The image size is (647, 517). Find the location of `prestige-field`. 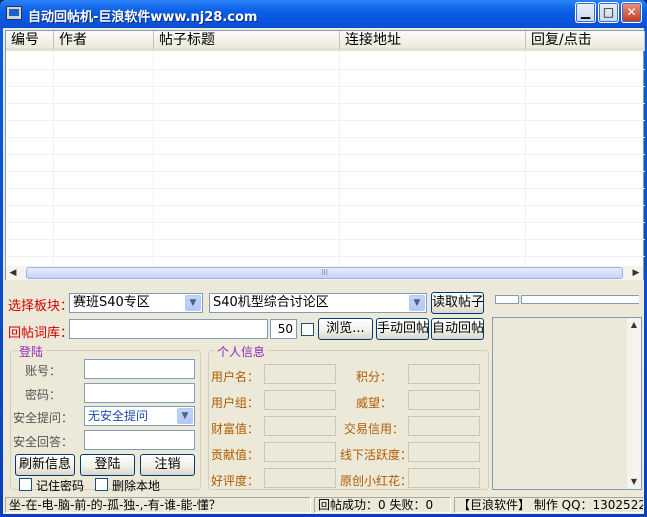

prestige-field is located at coordinates (444, 400).